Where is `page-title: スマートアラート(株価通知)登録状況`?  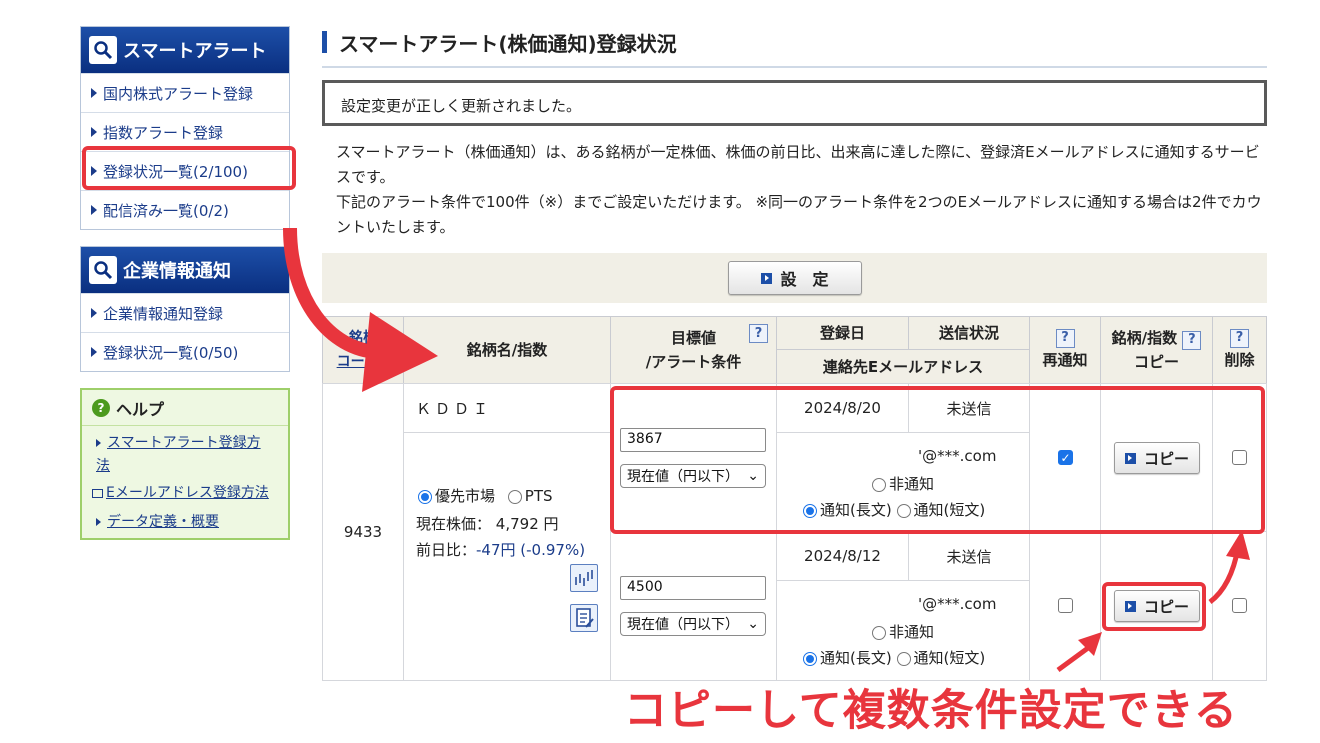 page-title: スマートアラート(株価通知)登録状況 is located at coordinates (499, 42).